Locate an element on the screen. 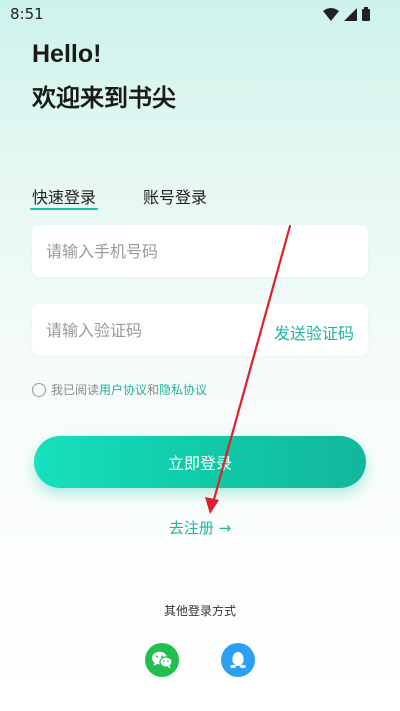 The height and width of the screenshot is (711, 400). wechat-login-button is located at coordinates (162, 660).